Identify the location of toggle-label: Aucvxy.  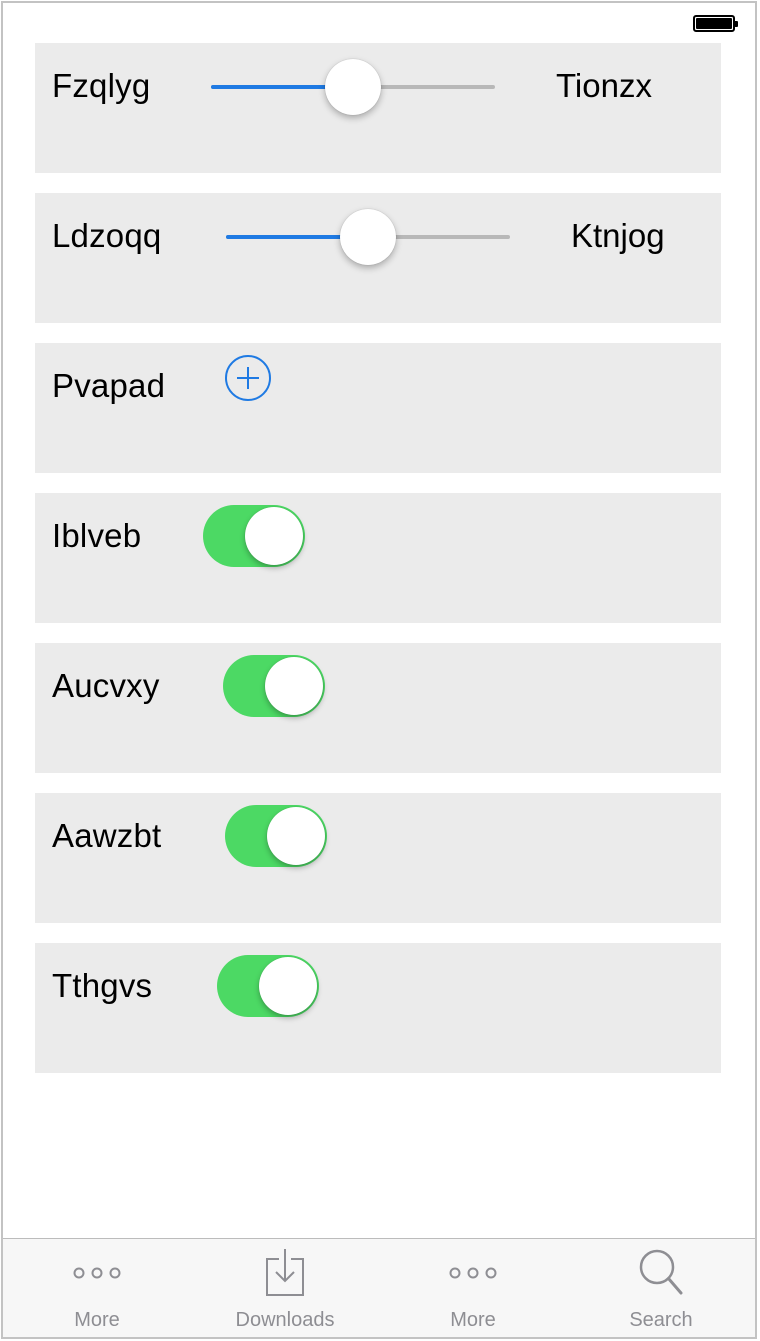
(106, 685).